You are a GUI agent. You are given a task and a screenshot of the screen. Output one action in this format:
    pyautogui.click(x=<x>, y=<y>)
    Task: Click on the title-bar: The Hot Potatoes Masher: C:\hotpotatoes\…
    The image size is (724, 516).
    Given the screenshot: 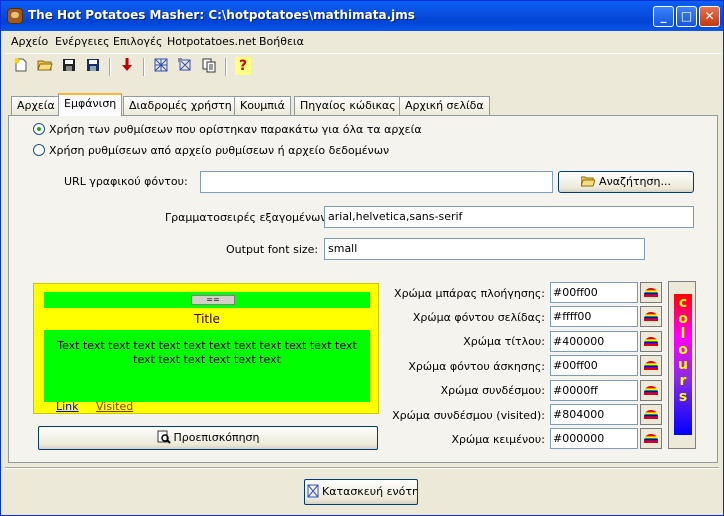 What is the action you would take?
    pyautogui.click(x=362, y=16)
    